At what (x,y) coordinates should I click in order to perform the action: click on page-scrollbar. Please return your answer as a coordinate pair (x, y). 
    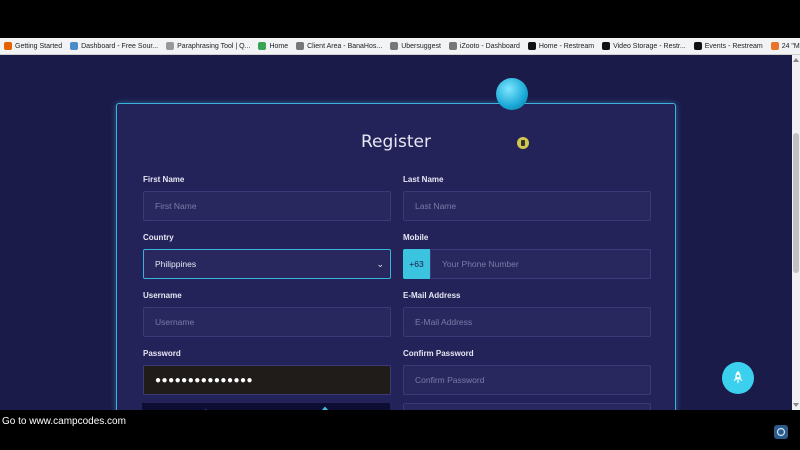
    Looking at the image, I should click on (796, 232).